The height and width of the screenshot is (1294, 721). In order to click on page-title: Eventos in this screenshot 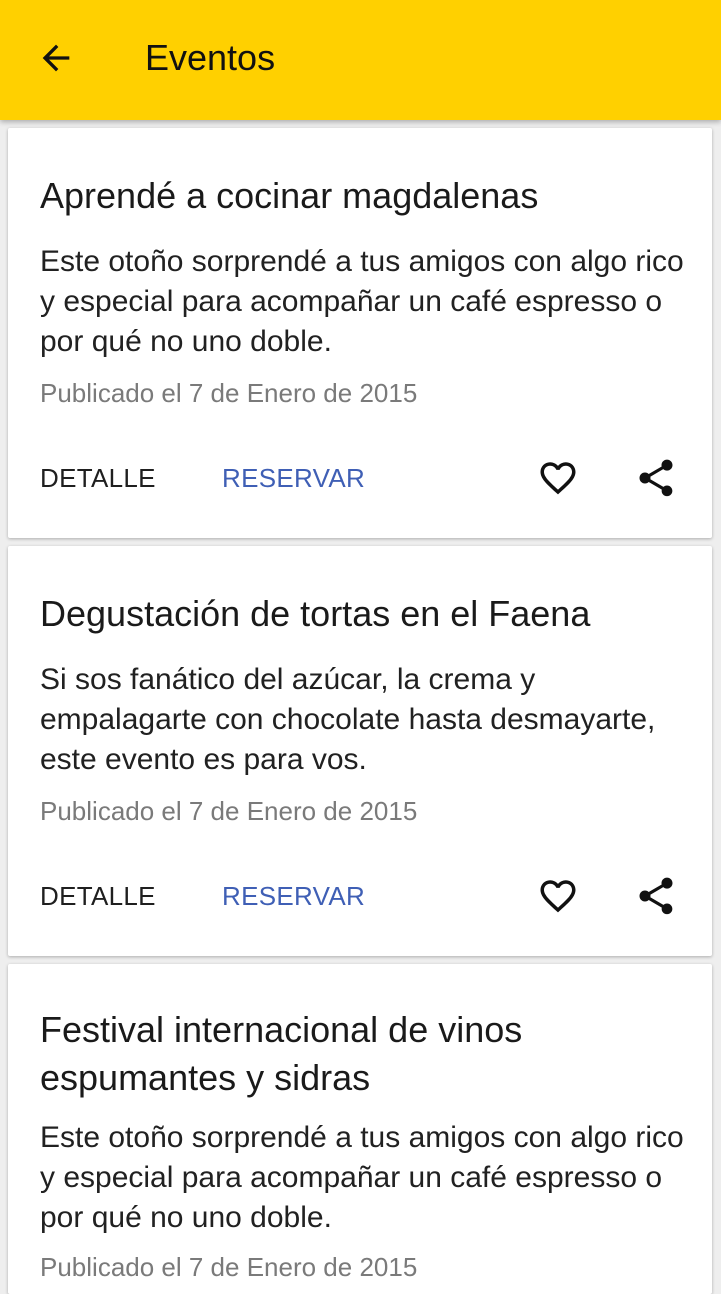, I will do `click(210, 57)`.